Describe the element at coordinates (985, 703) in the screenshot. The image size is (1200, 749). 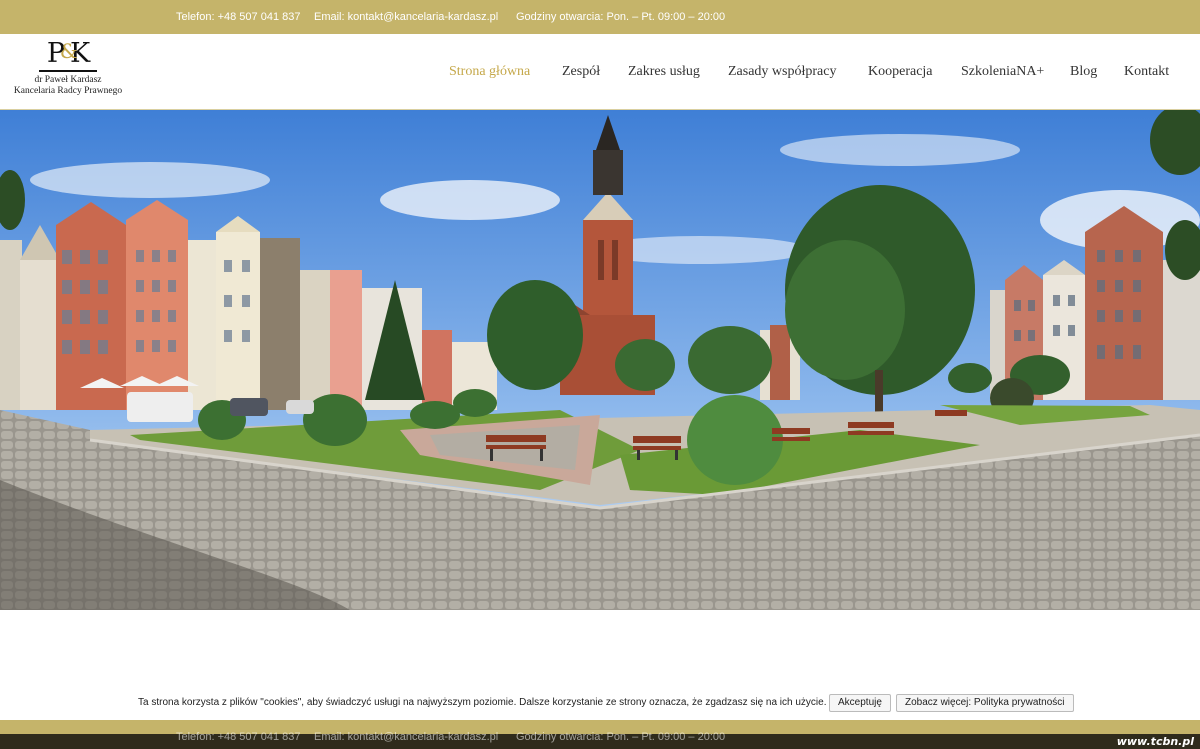
I see `cookie-privacy-policy-button: Zobacz więcej: Polityka prywatności` at that location.